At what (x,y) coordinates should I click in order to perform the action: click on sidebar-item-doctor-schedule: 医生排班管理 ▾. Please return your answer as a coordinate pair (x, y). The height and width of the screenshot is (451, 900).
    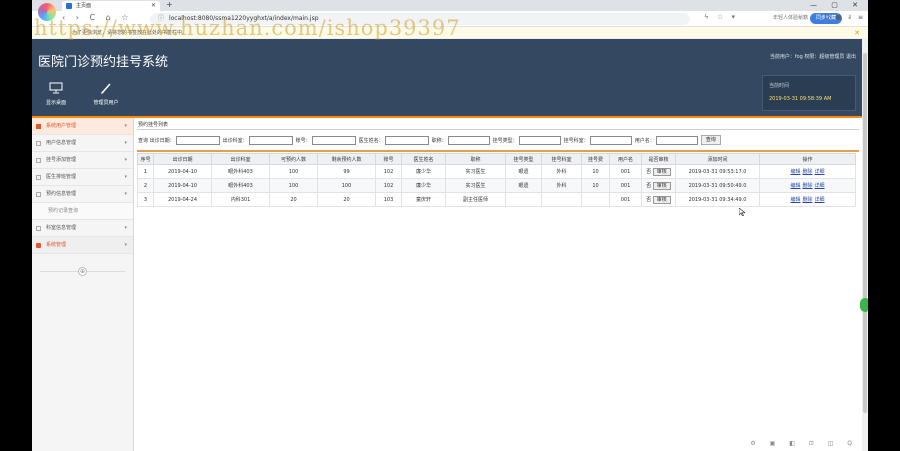
    Looking at the image, I should click on (82, 177).